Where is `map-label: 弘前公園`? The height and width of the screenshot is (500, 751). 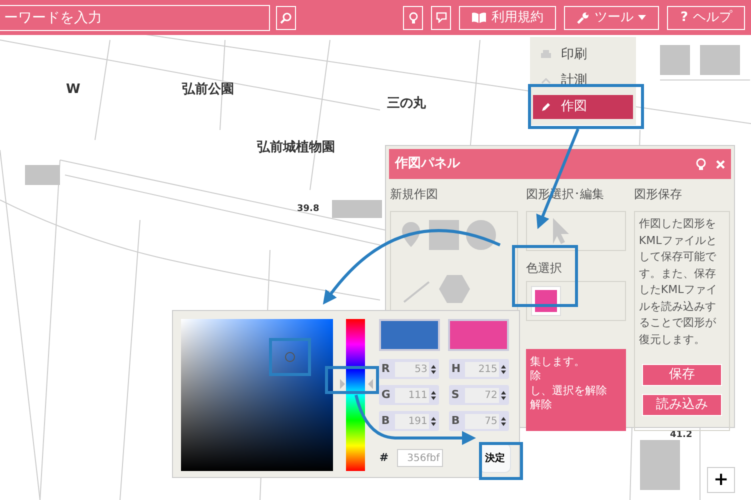 map-label: 弘前公園 is located at coordinates (208, 90).